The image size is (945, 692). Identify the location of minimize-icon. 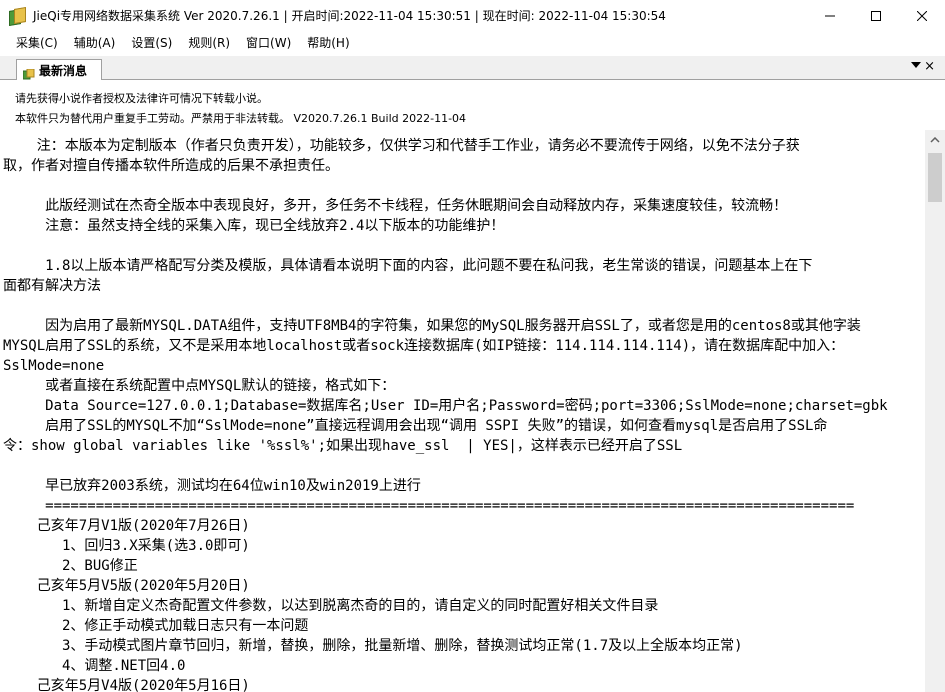
(830, 15).